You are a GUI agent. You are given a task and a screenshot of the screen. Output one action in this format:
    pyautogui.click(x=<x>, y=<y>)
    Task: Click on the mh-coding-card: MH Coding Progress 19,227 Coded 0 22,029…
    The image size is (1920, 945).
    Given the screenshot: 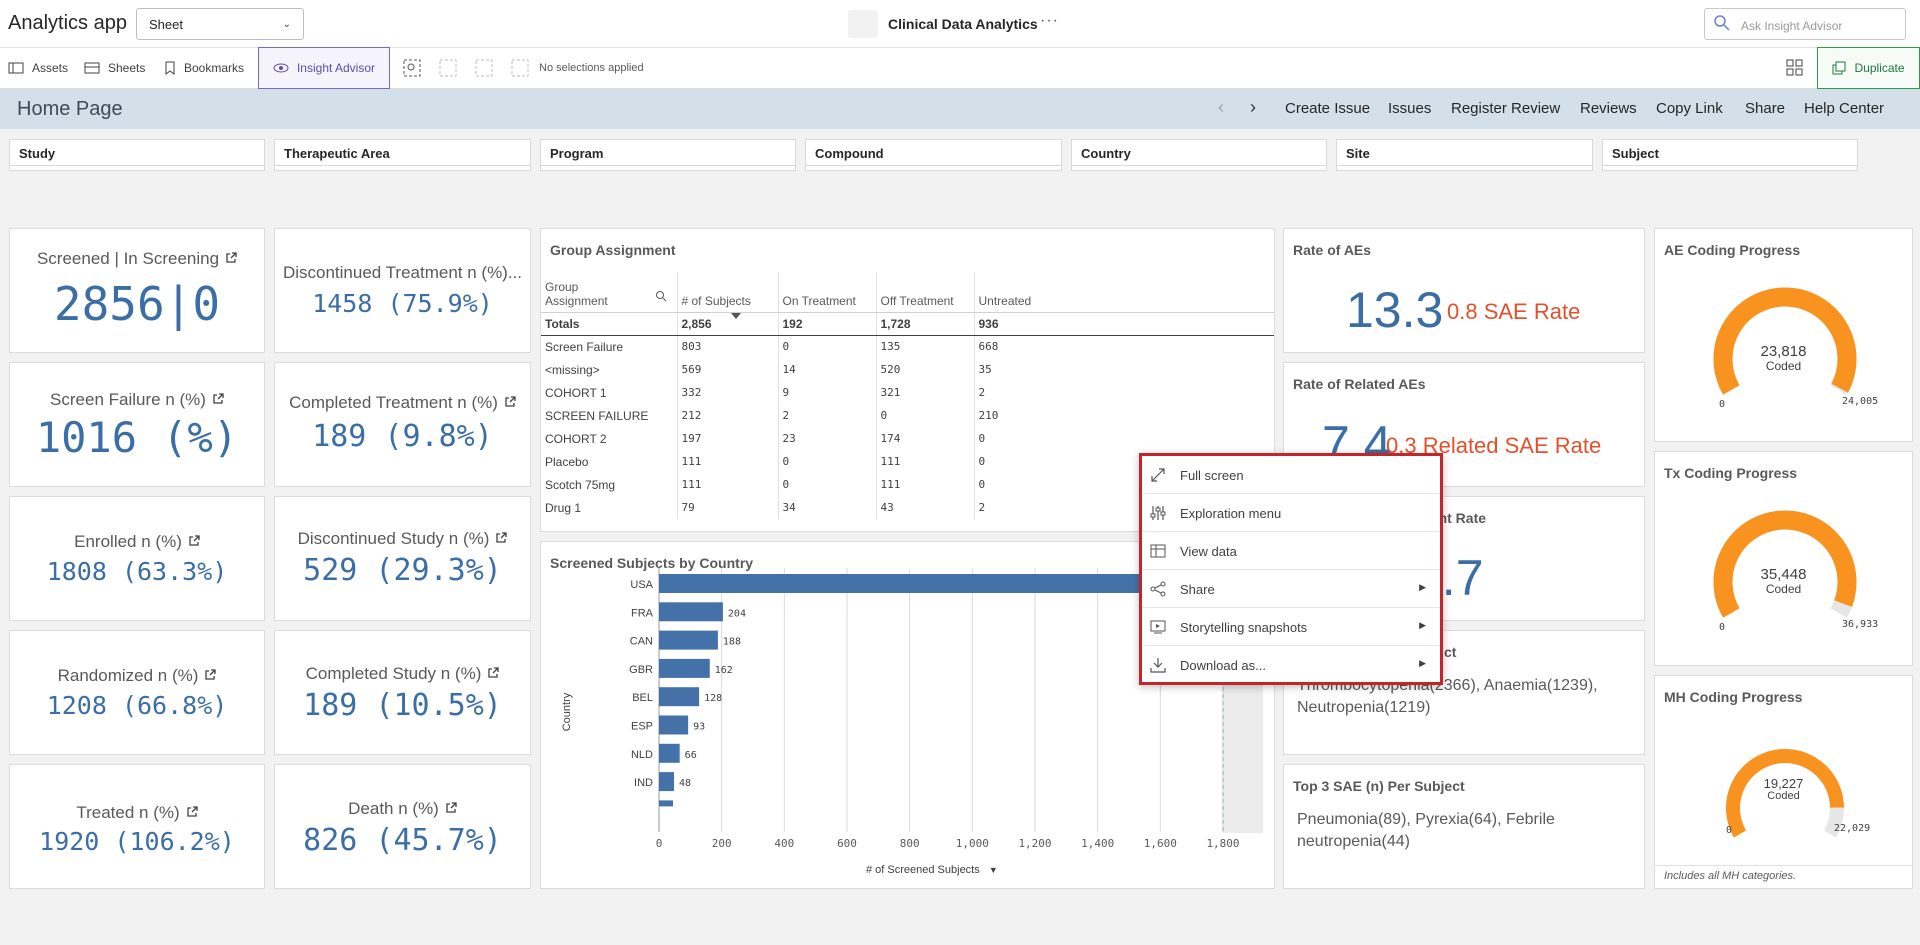 What is the action you would take?
    pyautogui.click(x=1783, y=782)
    